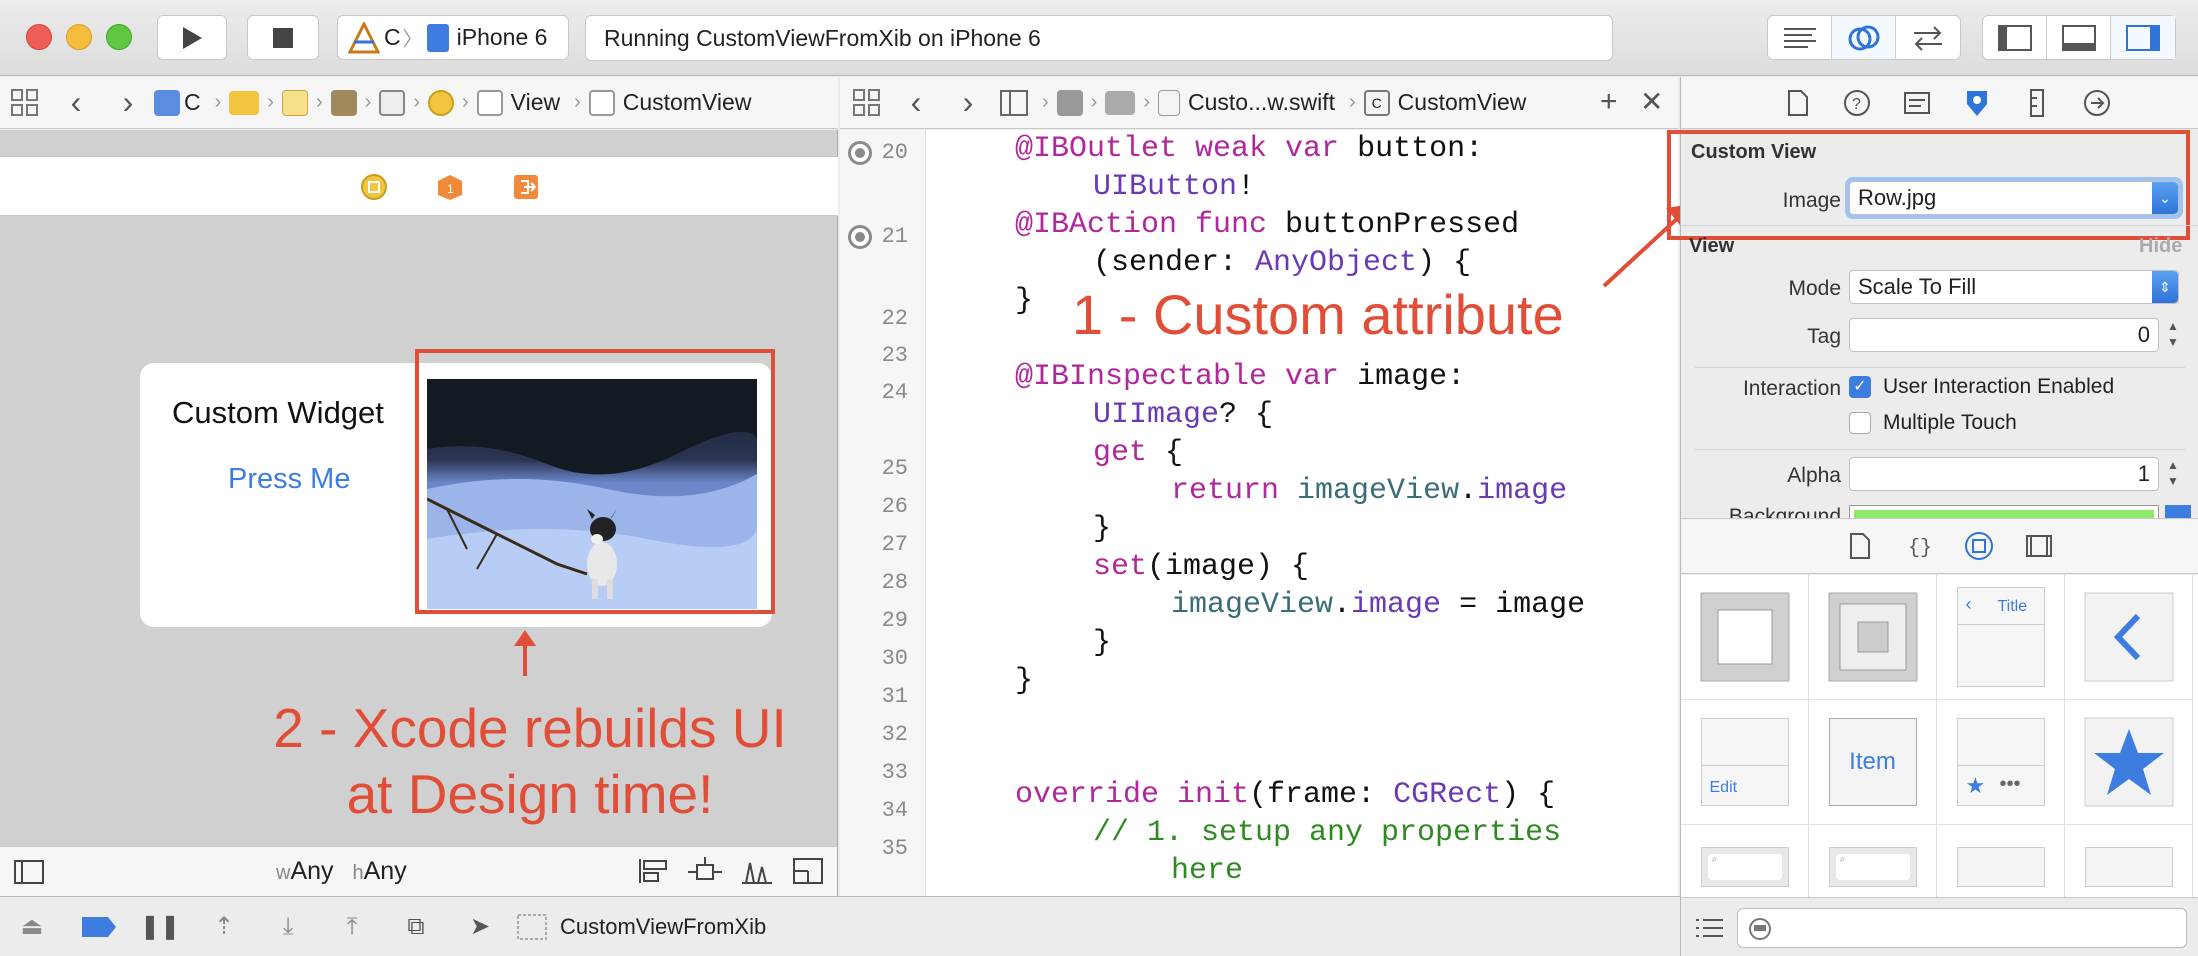  Describe the element at coordinates (2015, 37) in the screenshot. I see `toggle-navigator-button` at that location.